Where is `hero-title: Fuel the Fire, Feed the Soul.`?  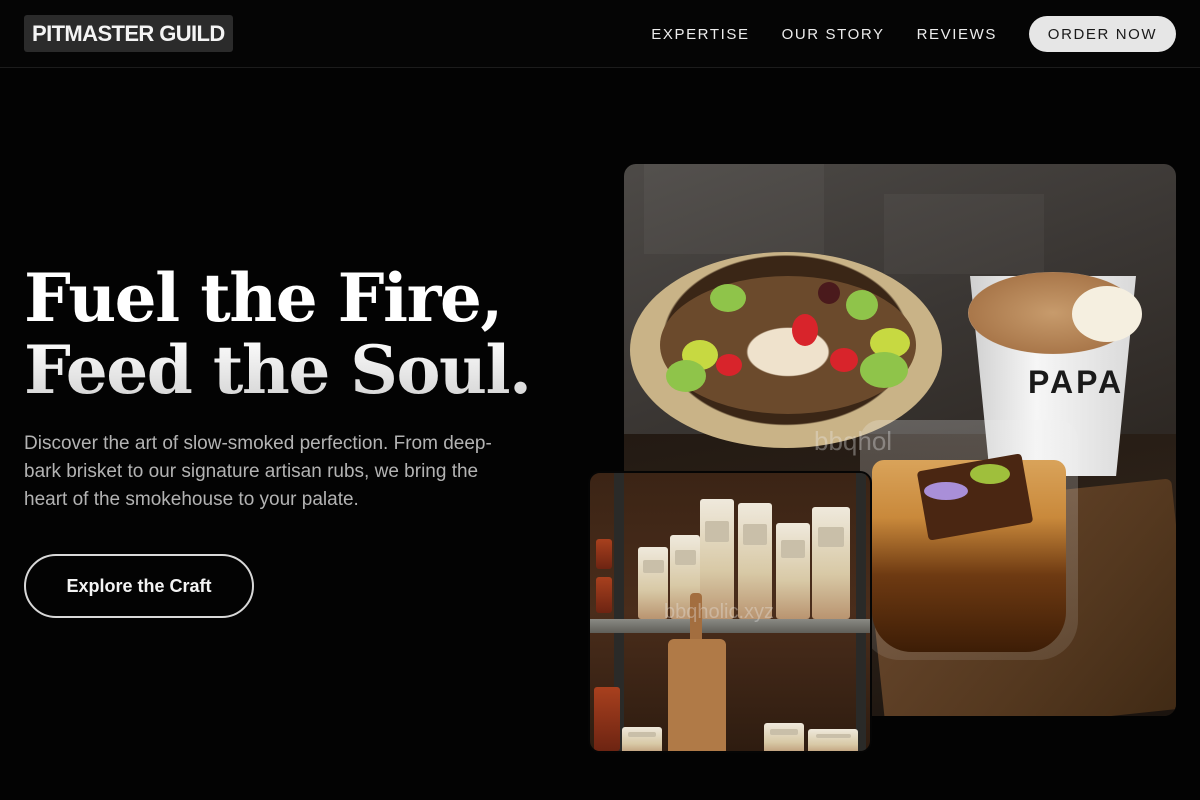
hero-title: Fuel the Fire, Feed the Soul. is located at coordinates (304, 334).